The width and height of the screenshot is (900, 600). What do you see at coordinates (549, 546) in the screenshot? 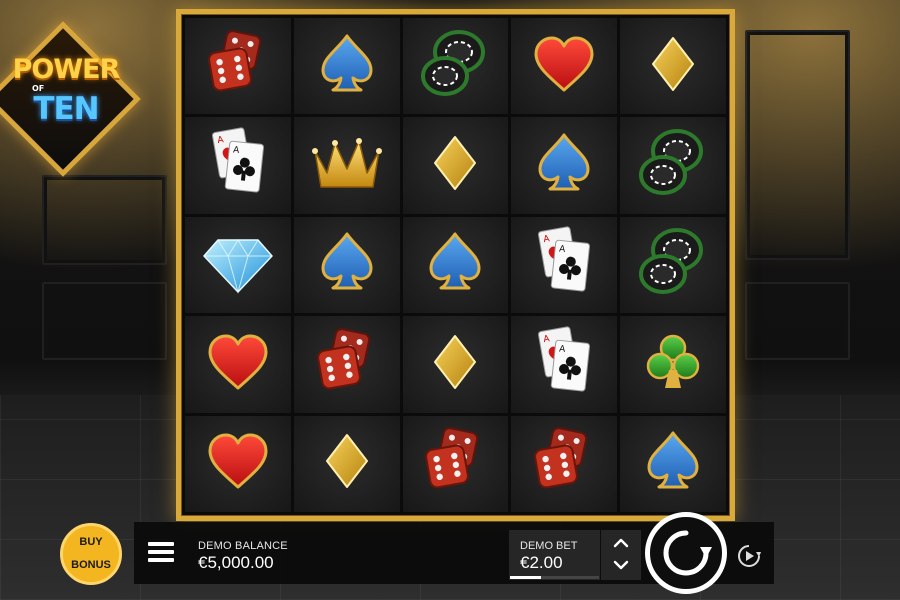
I see `bet-label: DEMO BET` at bounding box center [549, 546].